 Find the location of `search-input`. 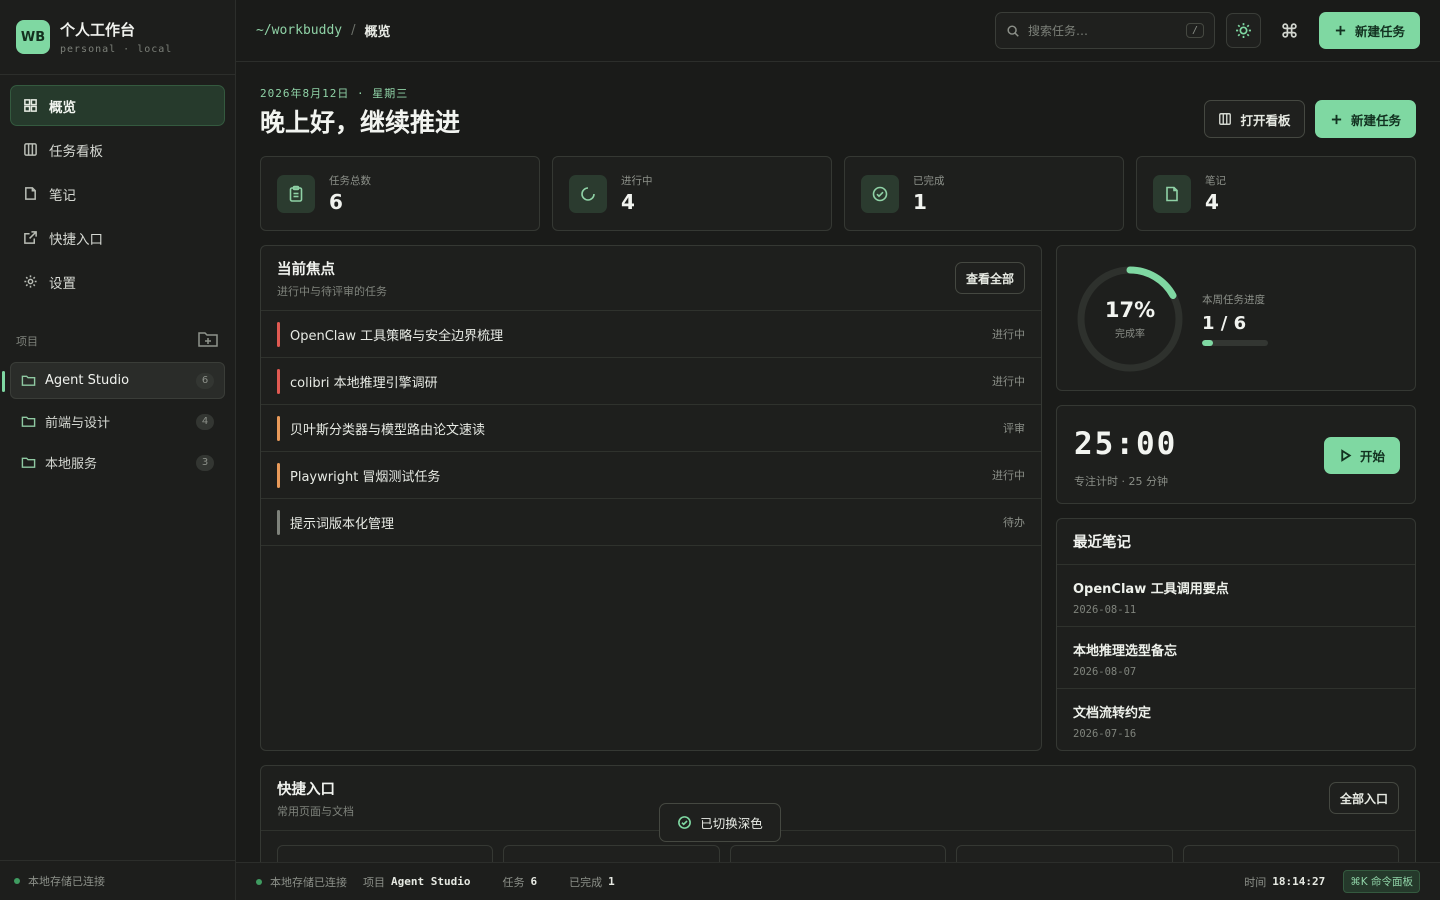

search-input is located at coordinates (1107, 30).